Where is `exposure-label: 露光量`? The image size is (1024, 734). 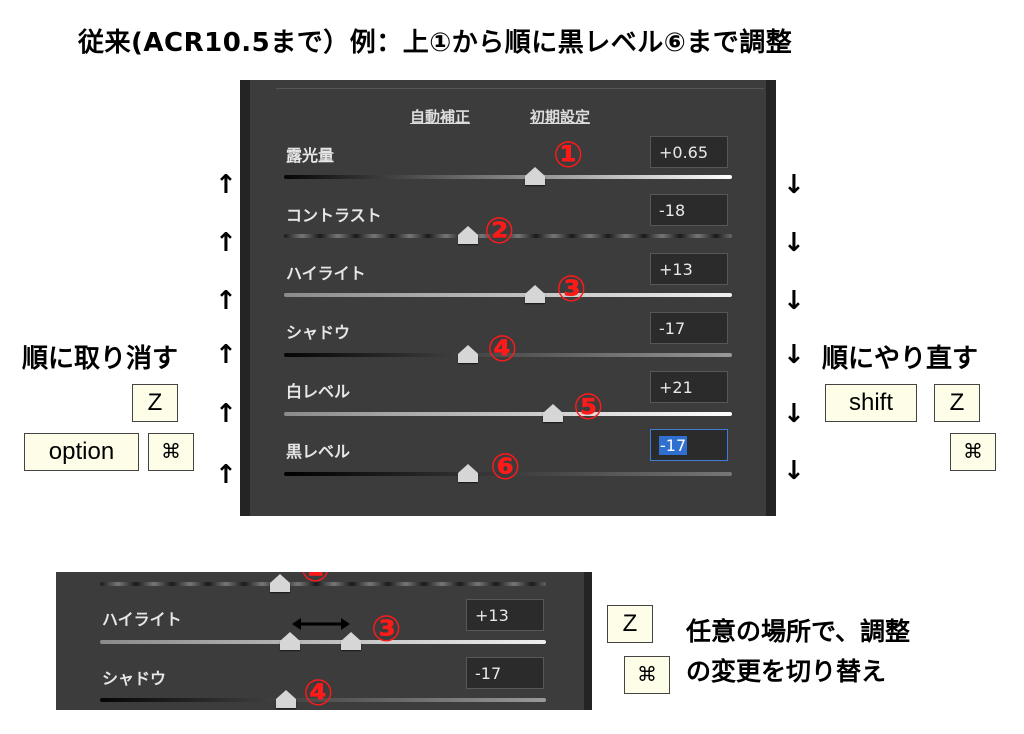 exposure-label: 露光量 is located at coordinates (310, 155).